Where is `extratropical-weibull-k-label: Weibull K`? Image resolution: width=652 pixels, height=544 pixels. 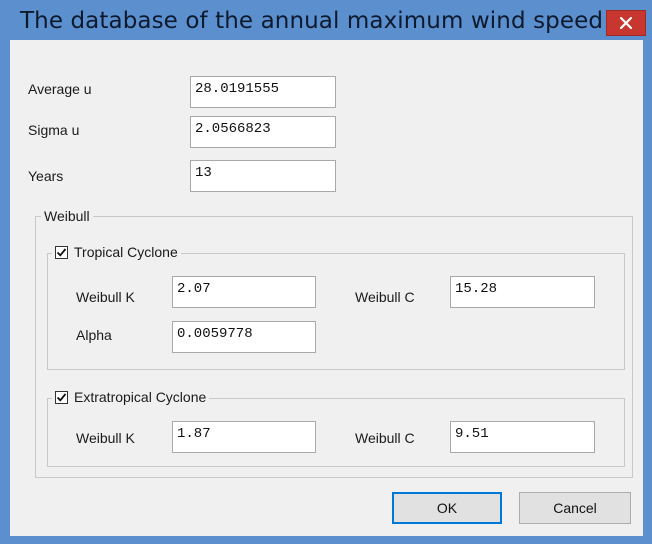
extratropical-weibull-k-label: Weibull K is located at coordinates (105, 438).